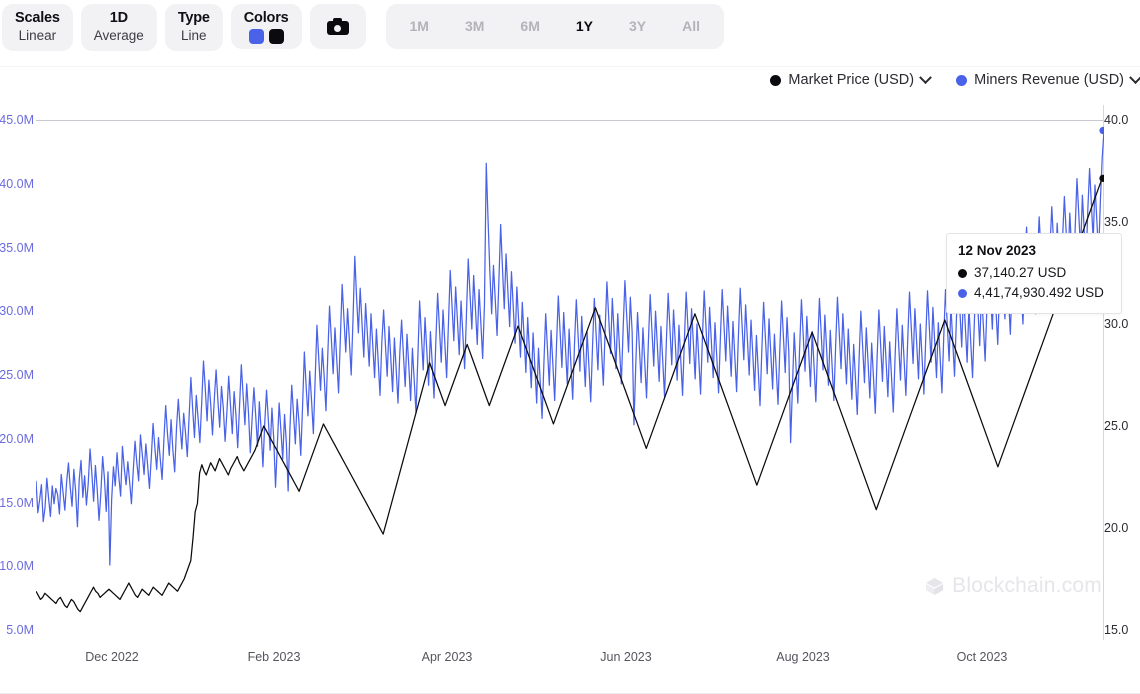 Image resolution: width=1140 pixels, height=694 pixels. Describe the element at coordinates (962, 293) in the screenshot. I see `tooltip-dot-miners-revenue` at that location.